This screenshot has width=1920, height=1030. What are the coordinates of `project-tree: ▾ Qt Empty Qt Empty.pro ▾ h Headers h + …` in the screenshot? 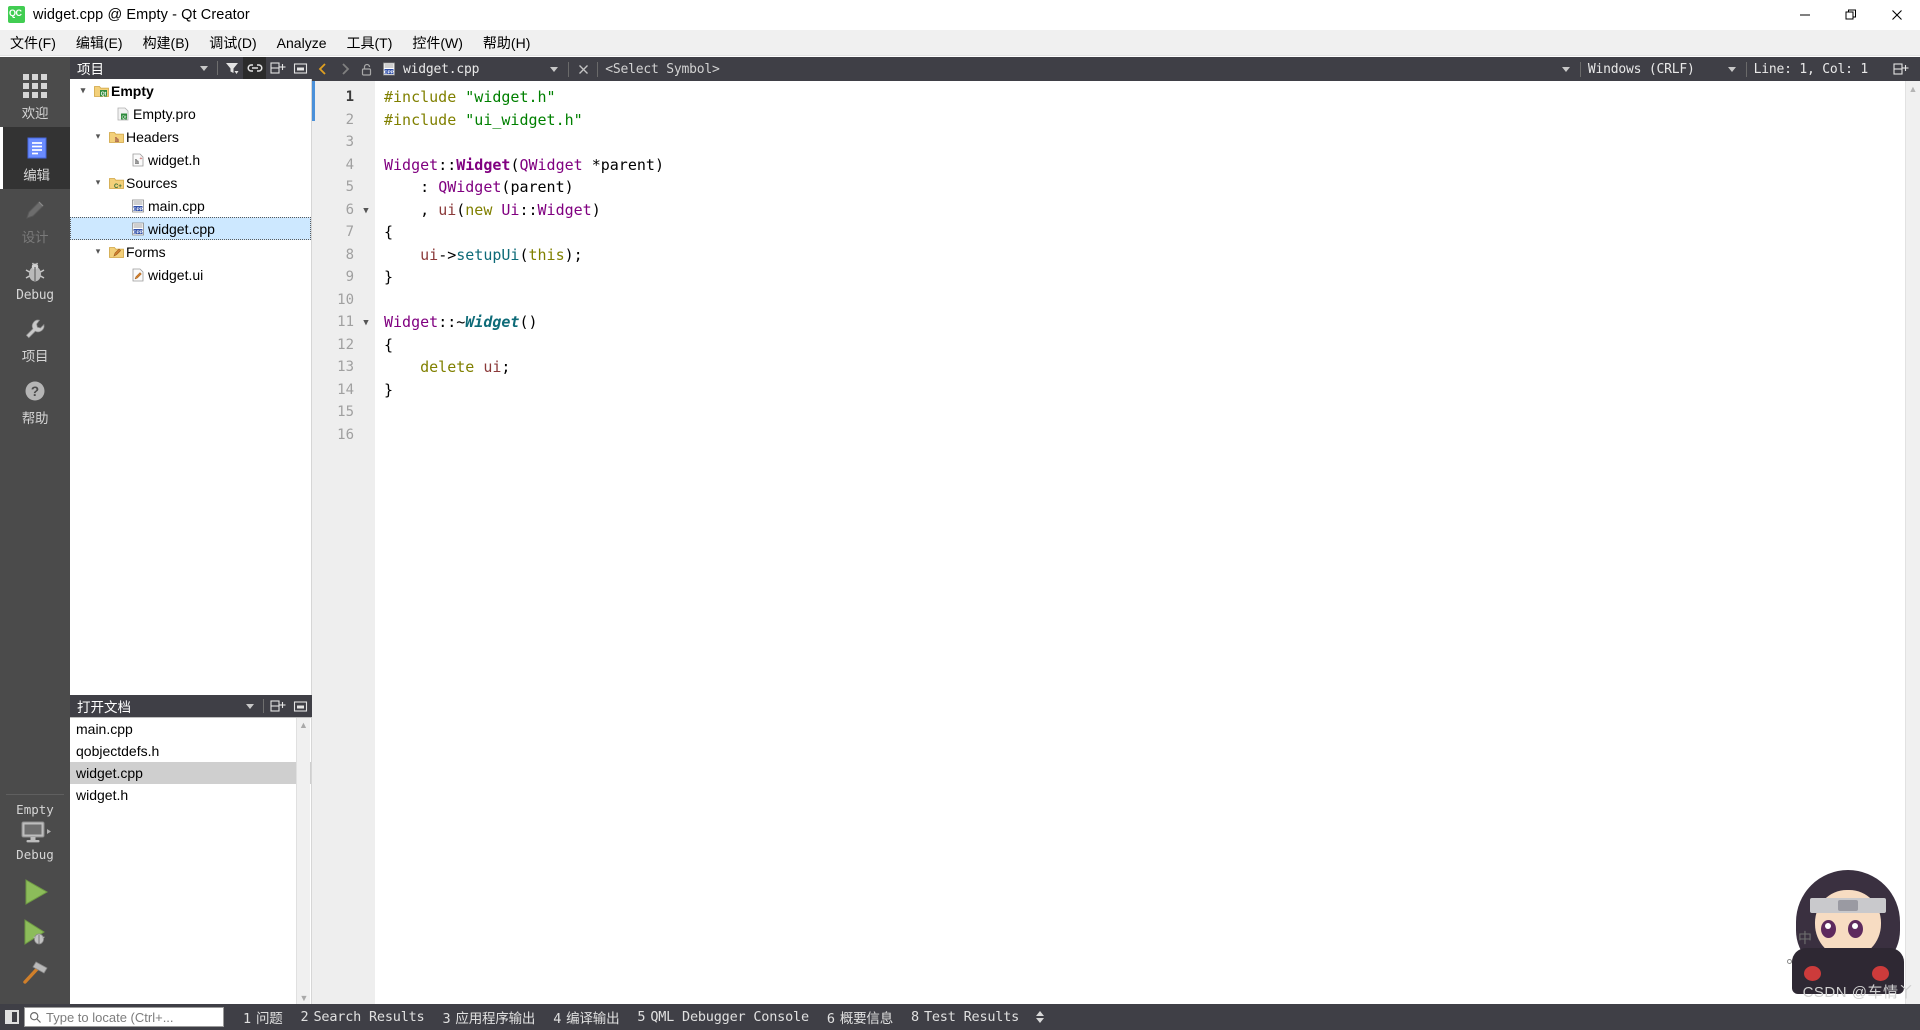 It's located at (191, 387).